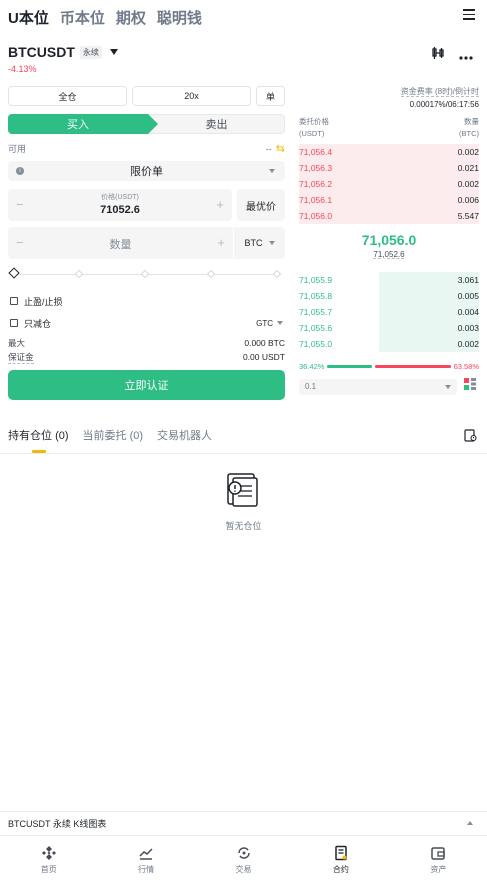 Image resolution: width=487 pixels, height=882 pixels. Describe the element at coordinates (185, 436) in the screenshot. I see `tab-trading-bots-label: 交易机器人` at that location.